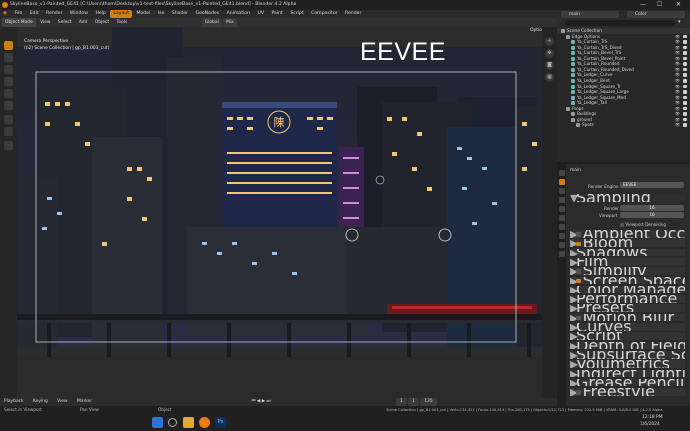 The height and width of the screenshot is (431, 690). Describe the element at coordinates (172, 422) in the screenshot. I see `search-icon` at that location.